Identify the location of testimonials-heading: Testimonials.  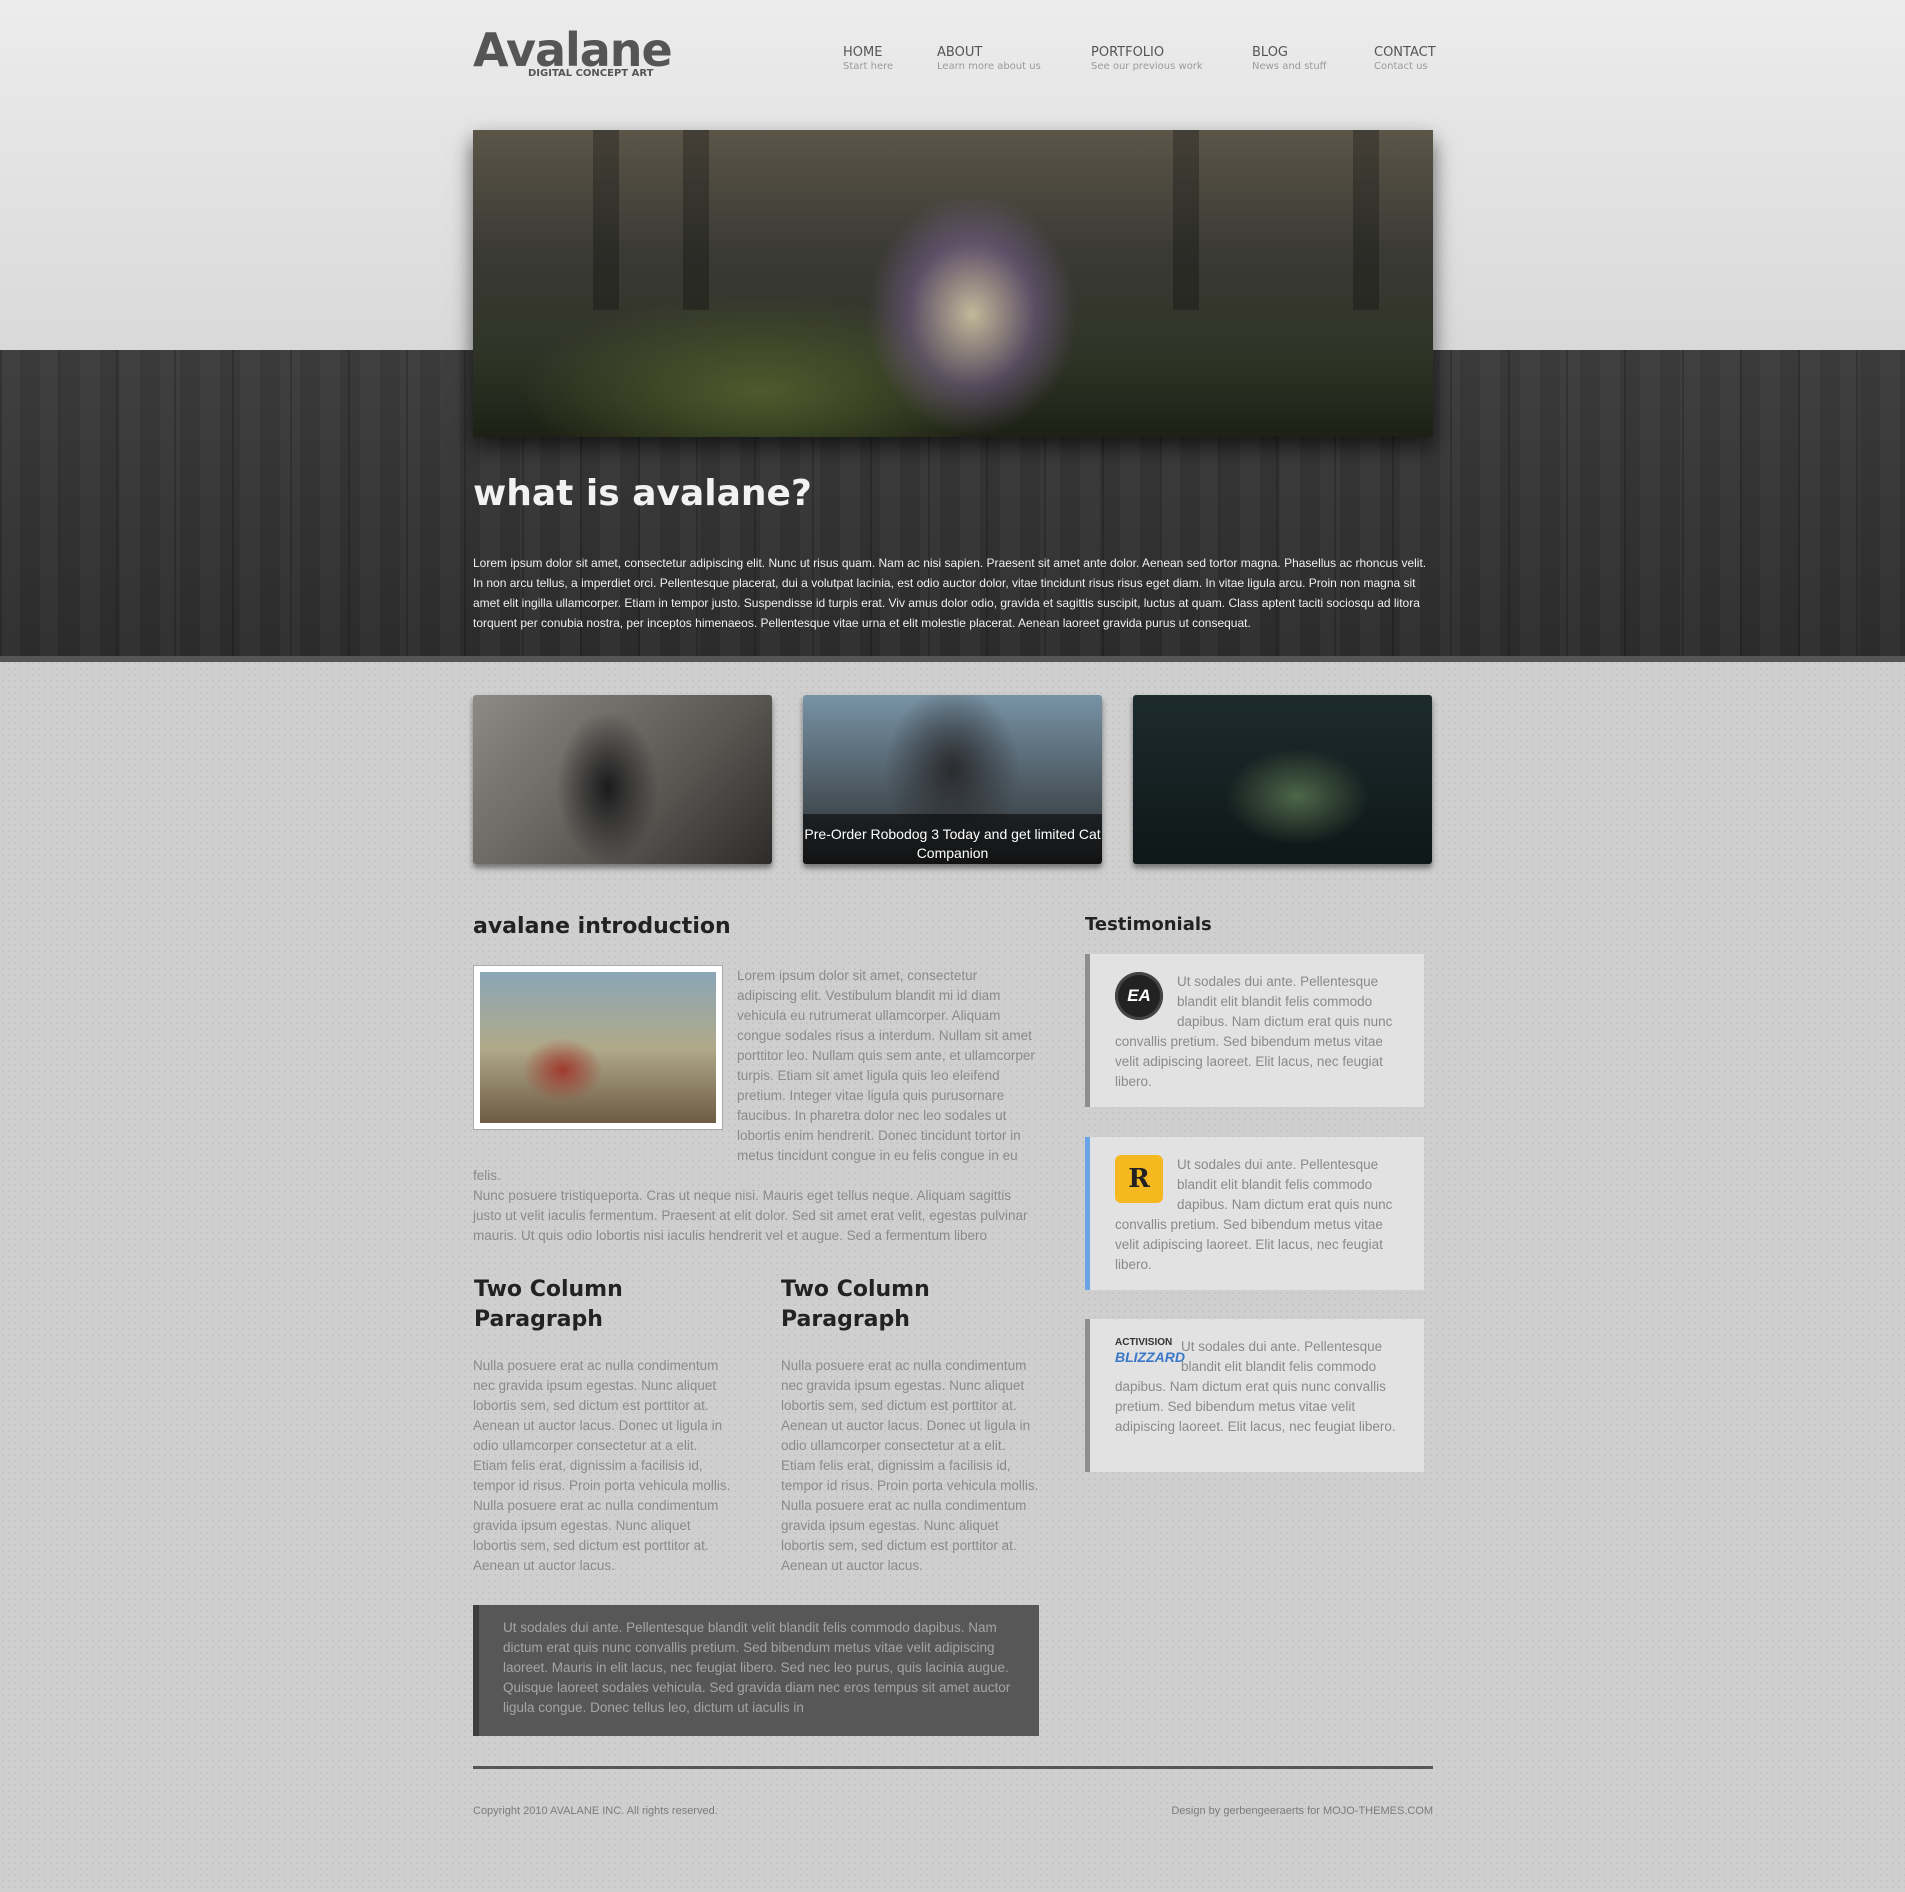
(1148, 924).